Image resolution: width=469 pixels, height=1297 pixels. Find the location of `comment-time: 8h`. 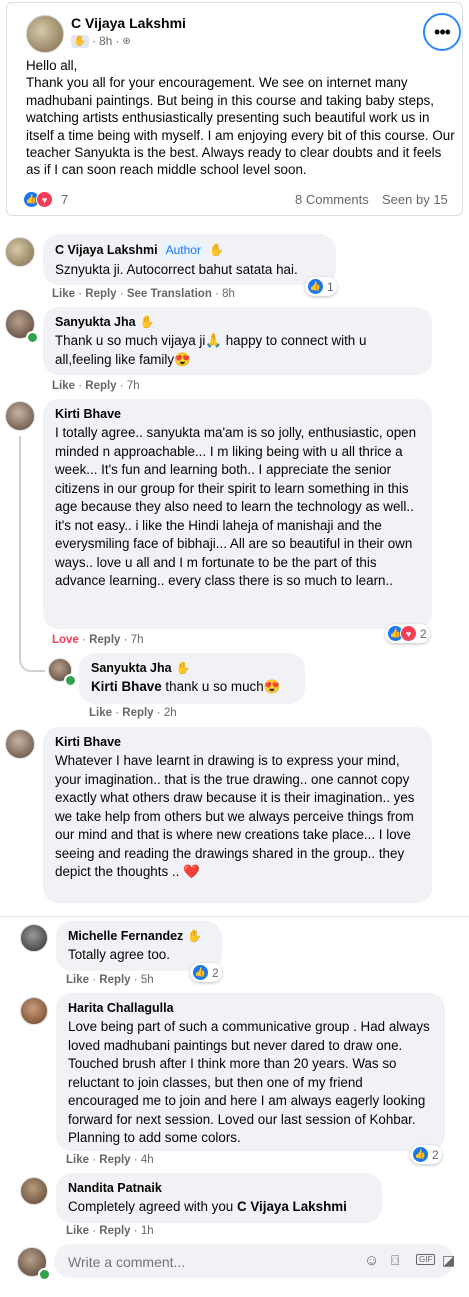

comment-time: 8h is located at coordinates (228, 294).